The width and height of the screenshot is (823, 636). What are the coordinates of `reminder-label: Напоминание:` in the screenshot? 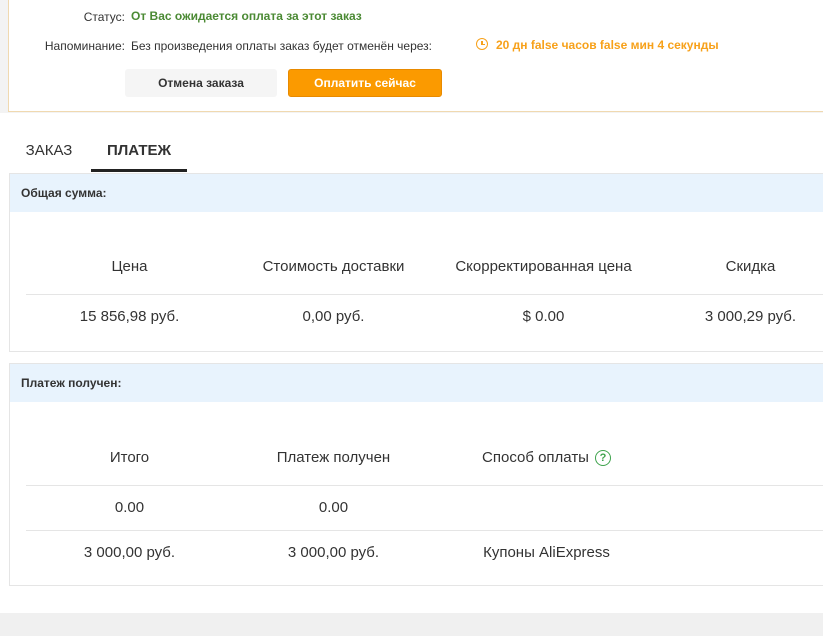 It's located at (84, 46).